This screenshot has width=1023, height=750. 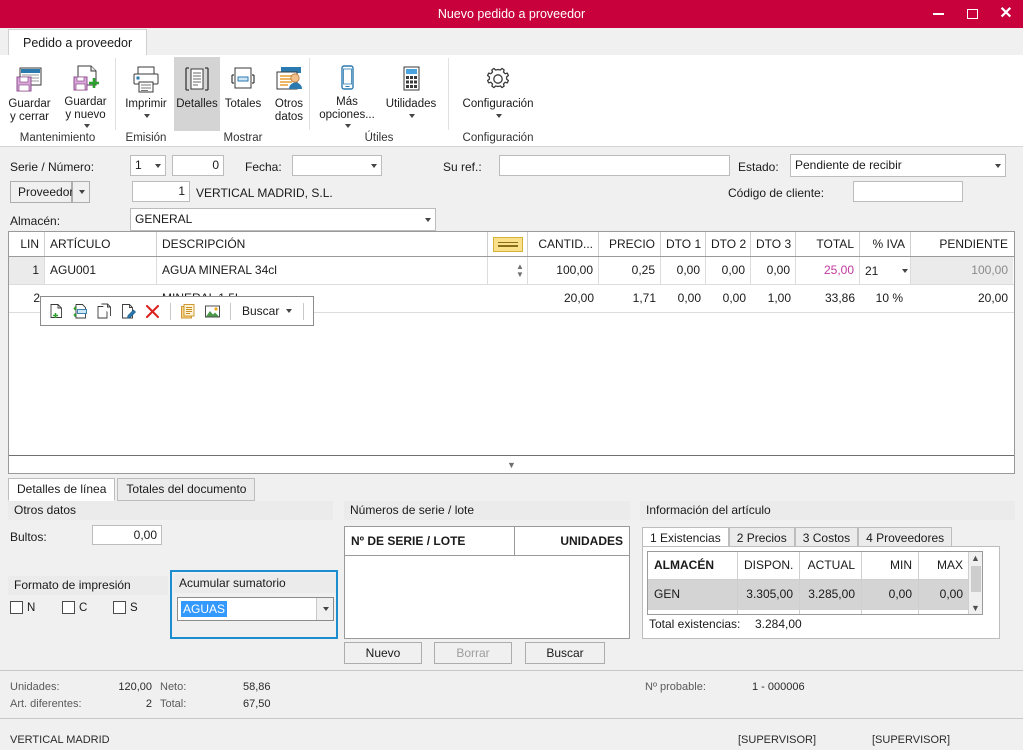 What do you see at coordinates (62, 489) in the screenshot?
I see `tab-detalles-de-linea: Detalles de línea` at bounding box center [62, 489].